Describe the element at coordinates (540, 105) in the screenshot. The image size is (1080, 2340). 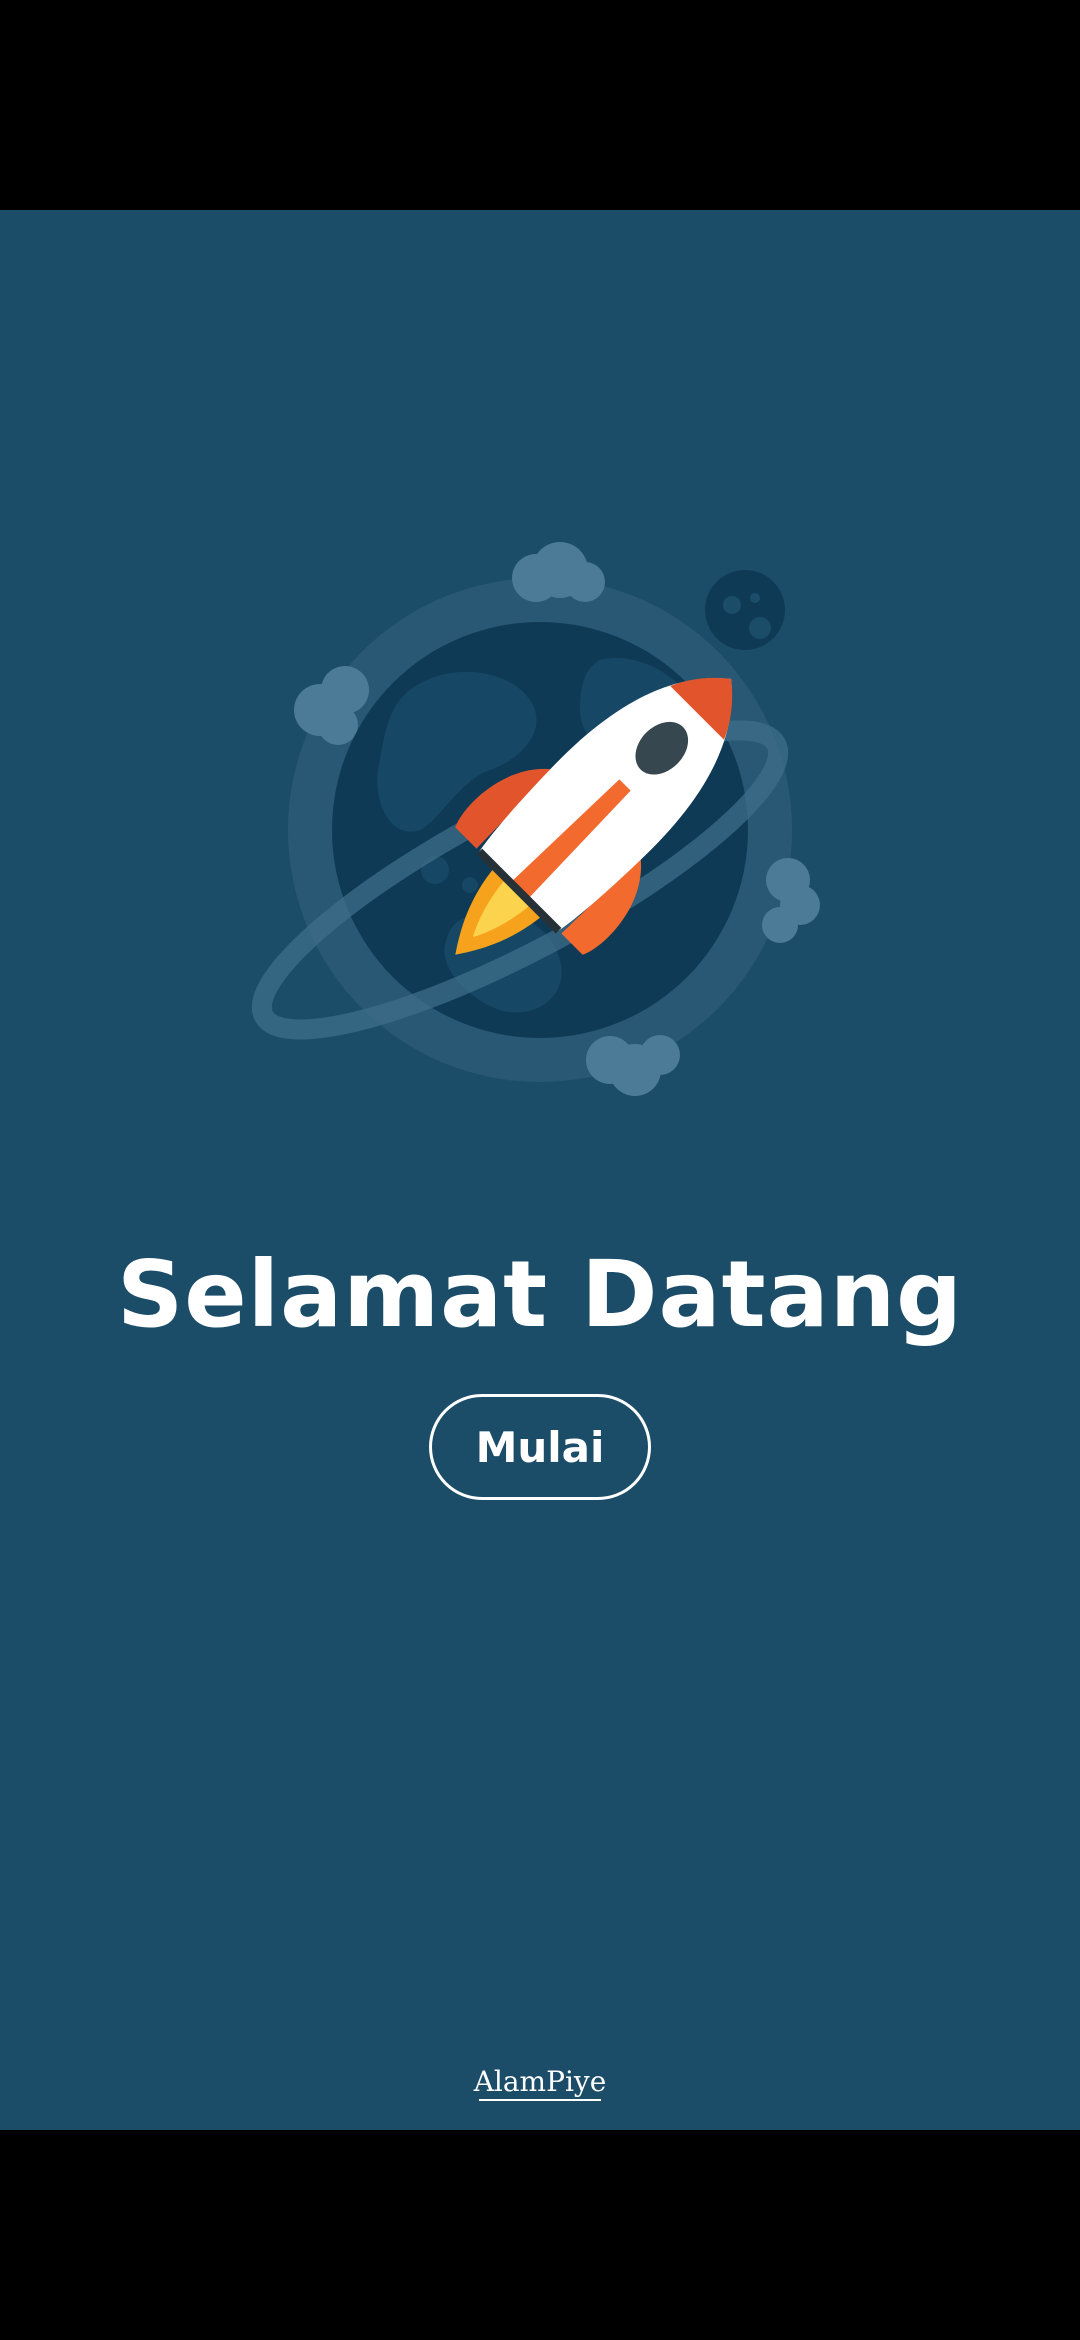
I see `status-bar` at that location.